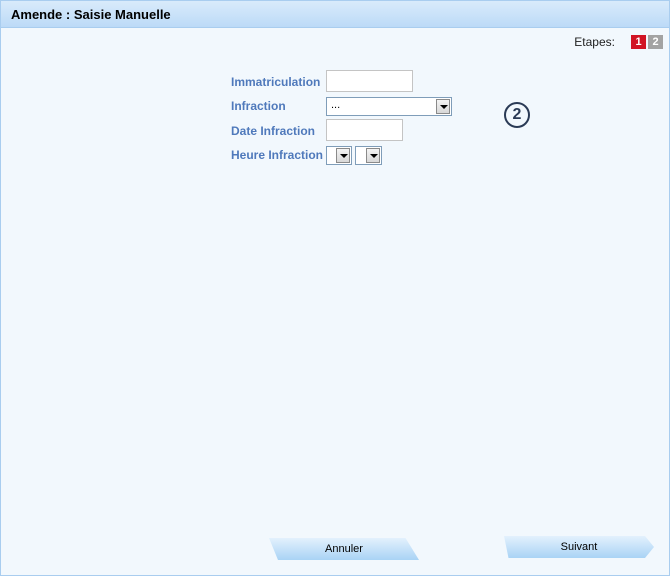 The image size is (670, 576). I want to click on window-title: Amende : Saisie Manuelle, so click(91, 14).